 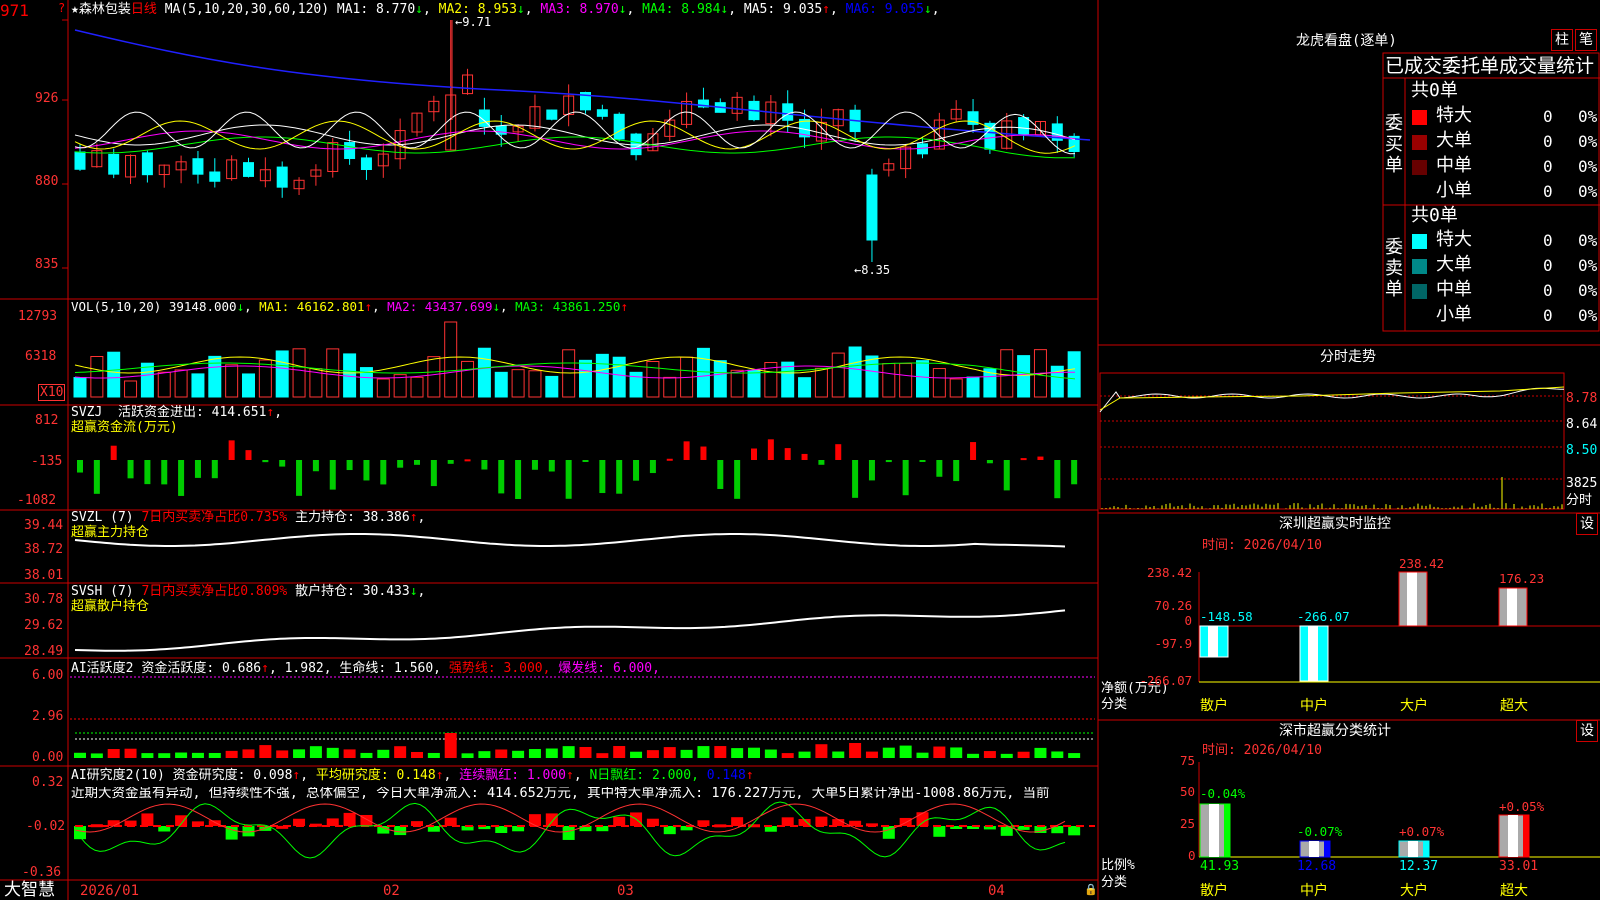 I want to click on monitor-bar-highlight, so click(x=1213, y=641).